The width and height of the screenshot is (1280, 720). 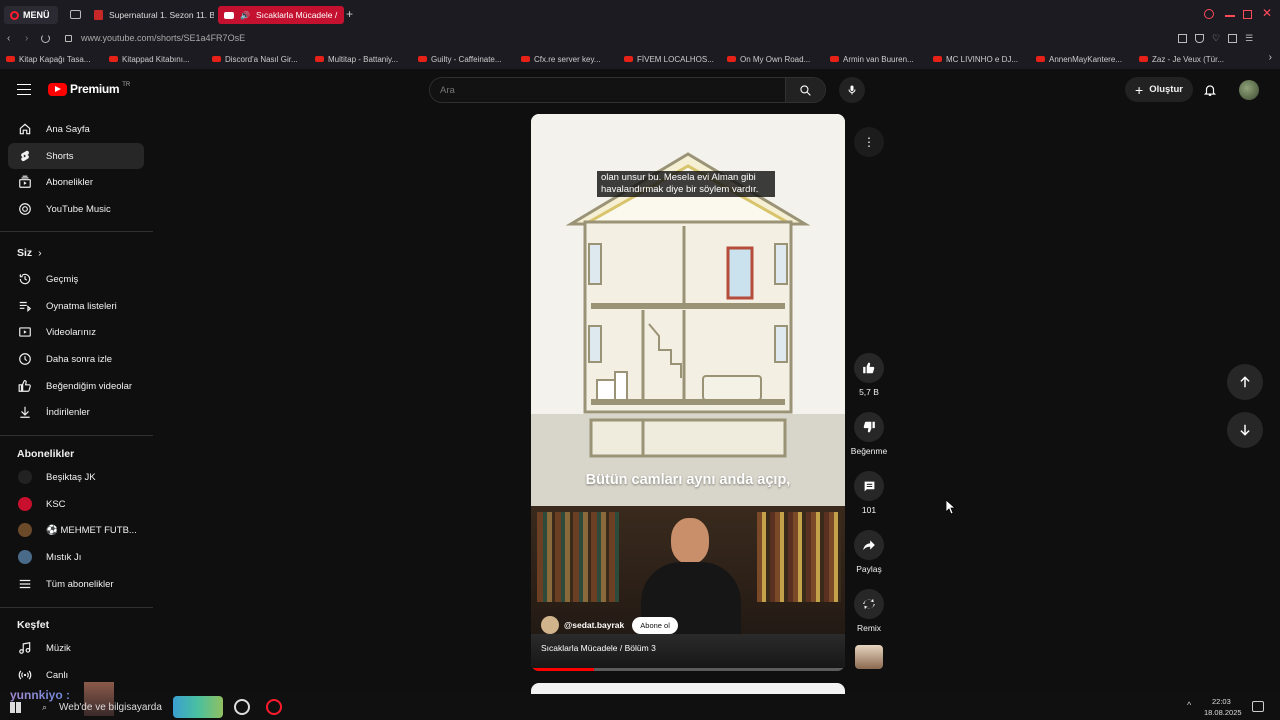 What do you see at coordinates (1270, 57) in the screenshot?
I see `bookmarks-overflow-icon: ›` at bounding box center [1270, 57].